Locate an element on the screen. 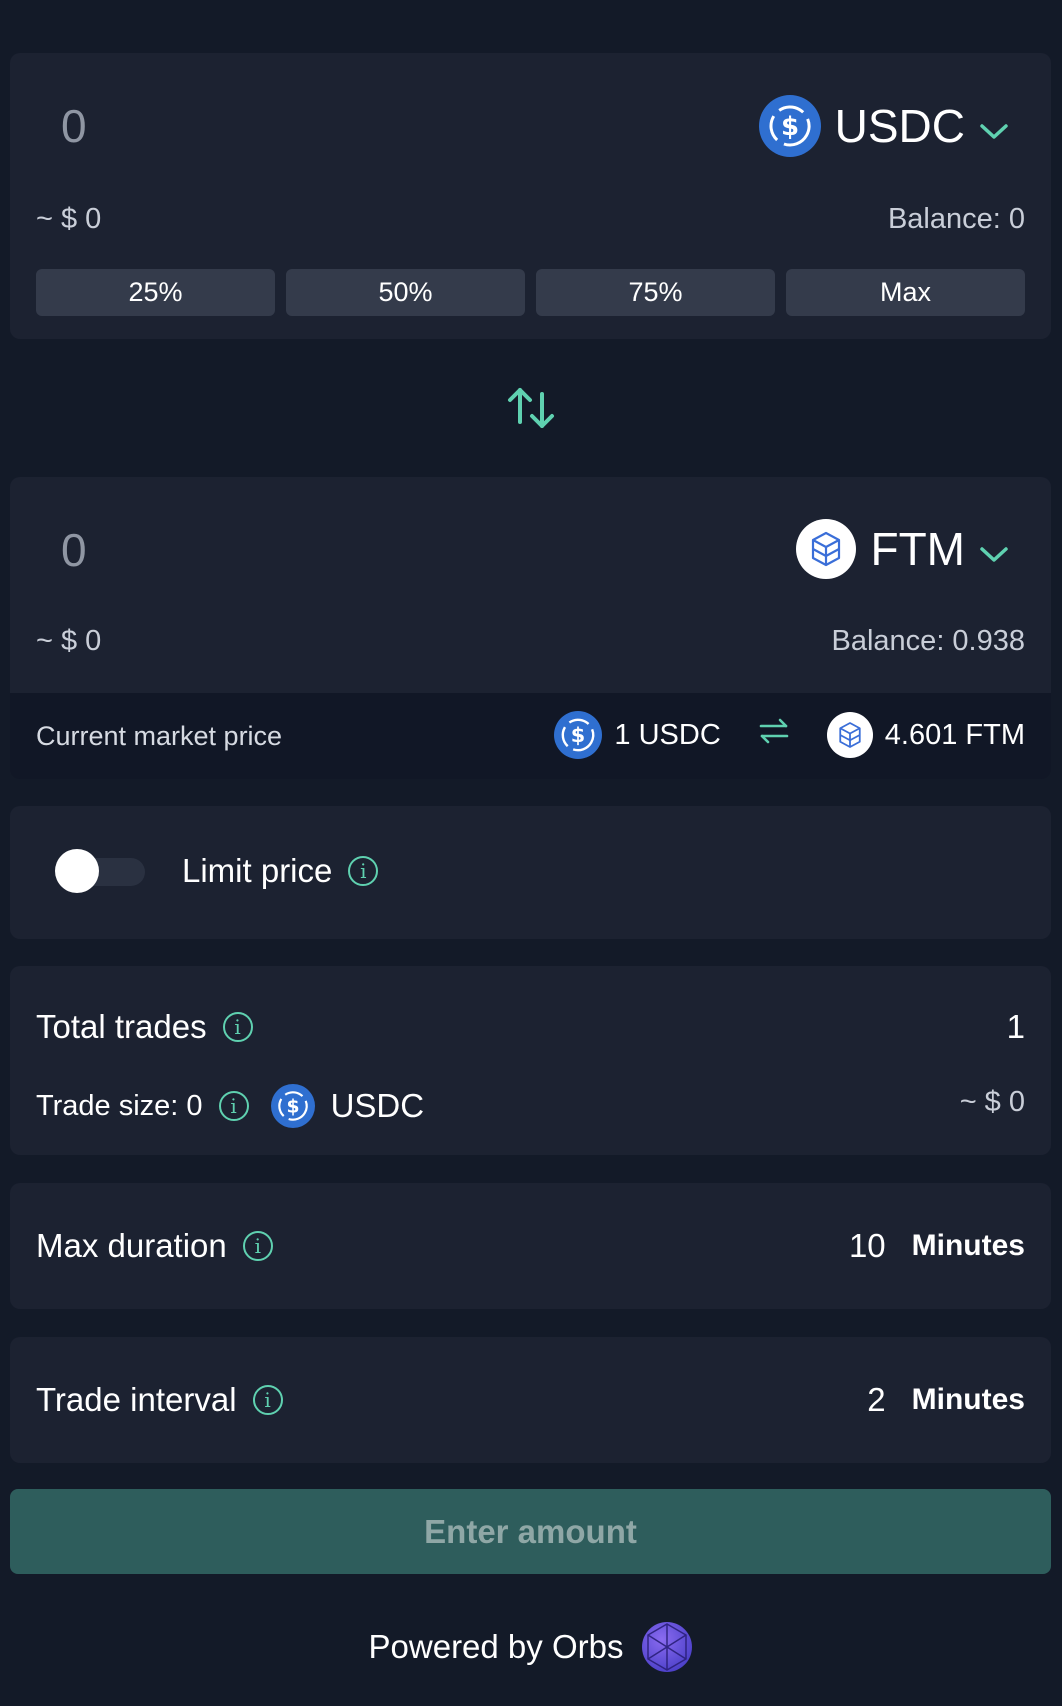 This screenshot has height=1706, width=1062. from-usd-value: ~ $ 0 is located at coordinates (69, 219).